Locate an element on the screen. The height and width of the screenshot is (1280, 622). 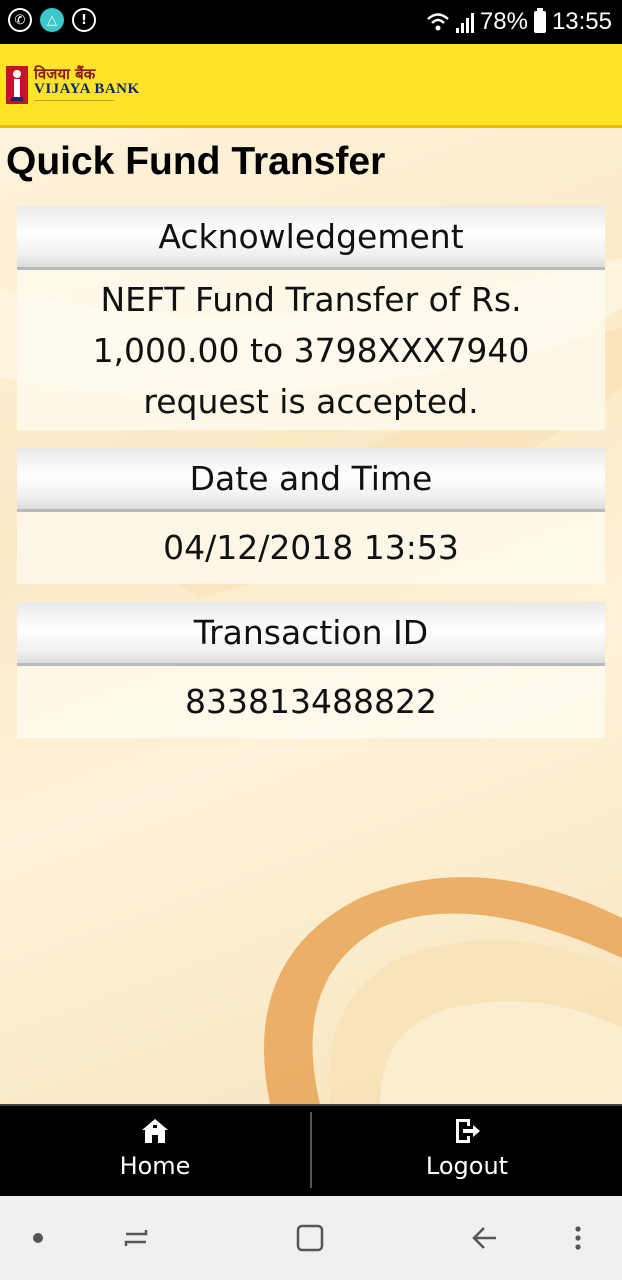
whatsapp-icon: ✆ is located at coordinates (20, 20).